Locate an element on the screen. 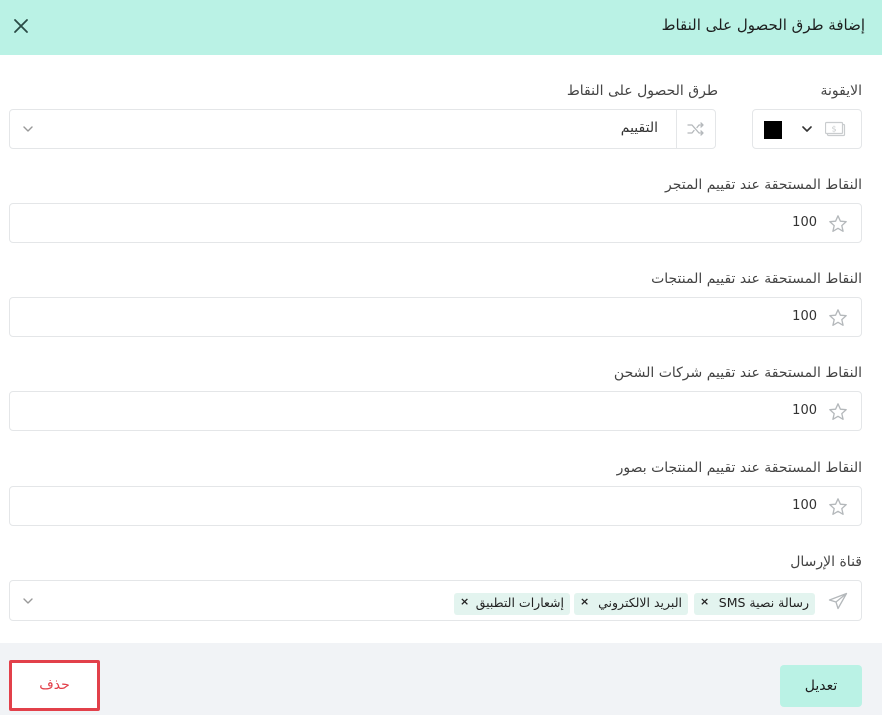  shipping-rating-label: النقاط المستحقة عند تقييم شركات الشحن is located at coordinates (737, 373).